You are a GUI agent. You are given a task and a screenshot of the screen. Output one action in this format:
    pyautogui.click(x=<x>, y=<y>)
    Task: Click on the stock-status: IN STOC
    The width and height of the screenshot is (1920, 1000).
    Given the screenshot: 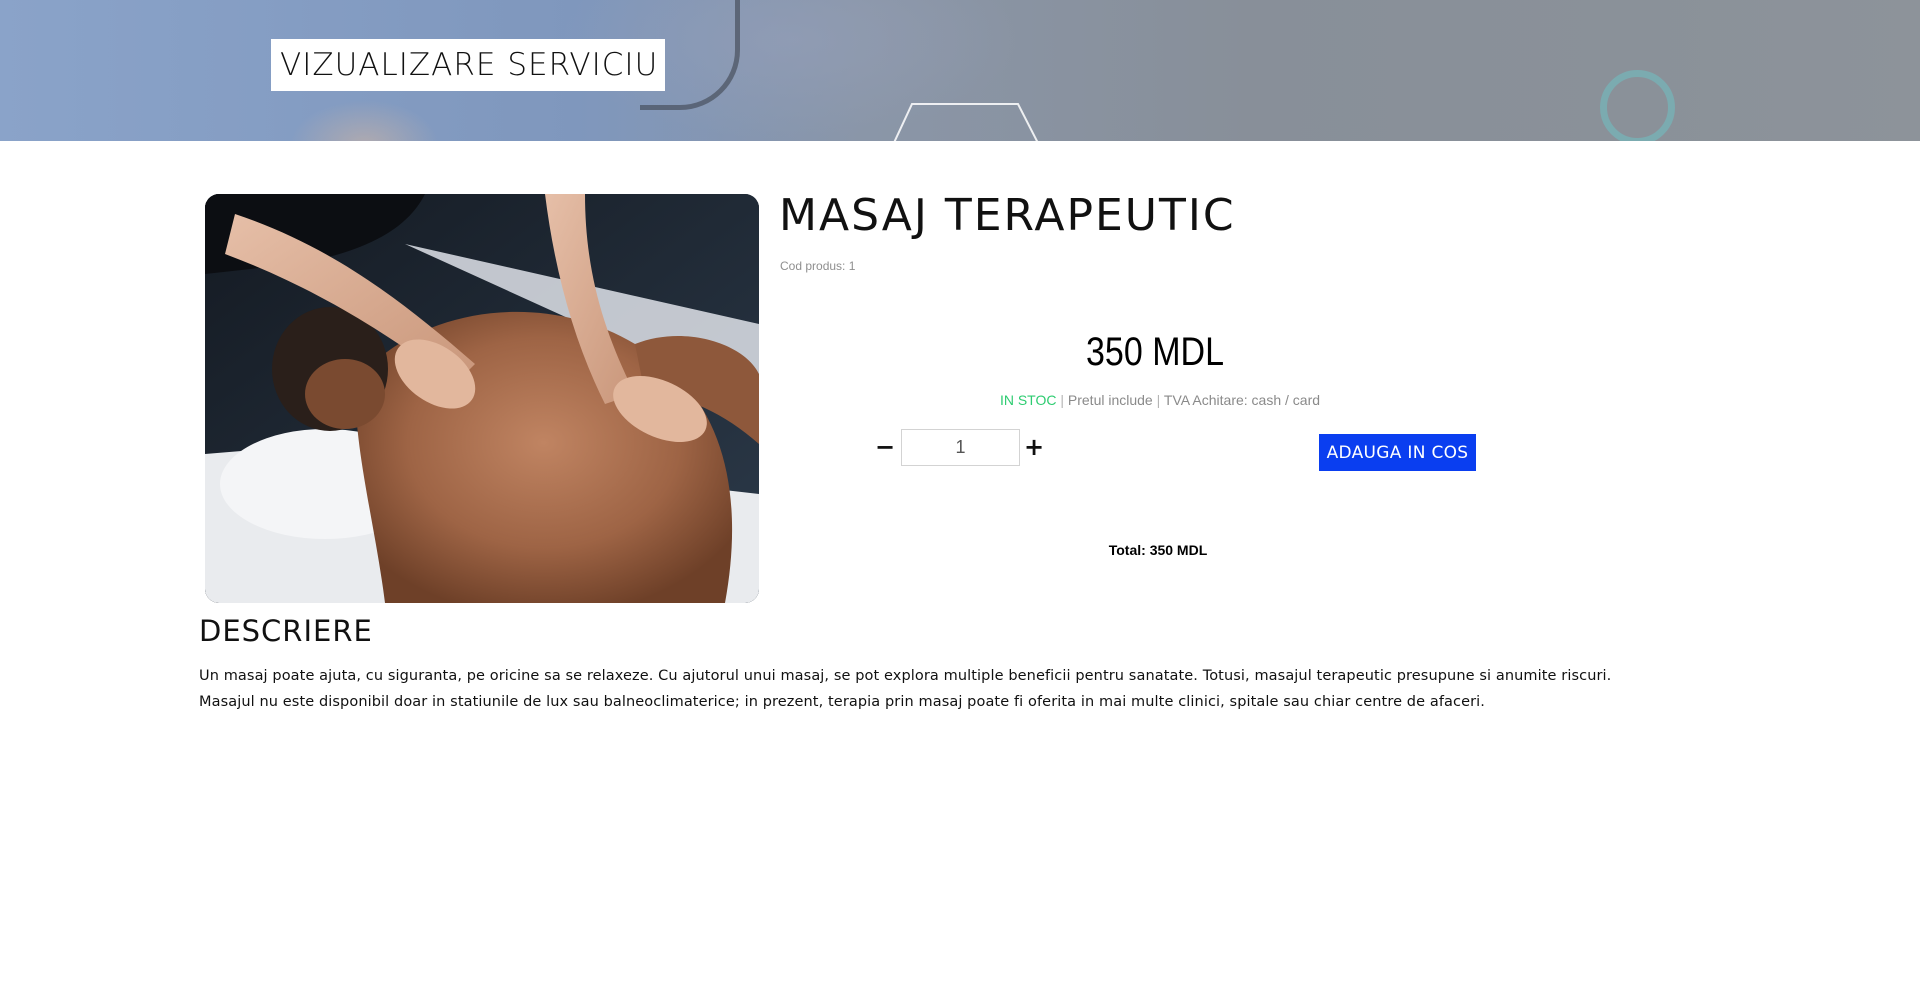 What is the action you would take?
    pyautogui.click(x=1028, y=400)
    